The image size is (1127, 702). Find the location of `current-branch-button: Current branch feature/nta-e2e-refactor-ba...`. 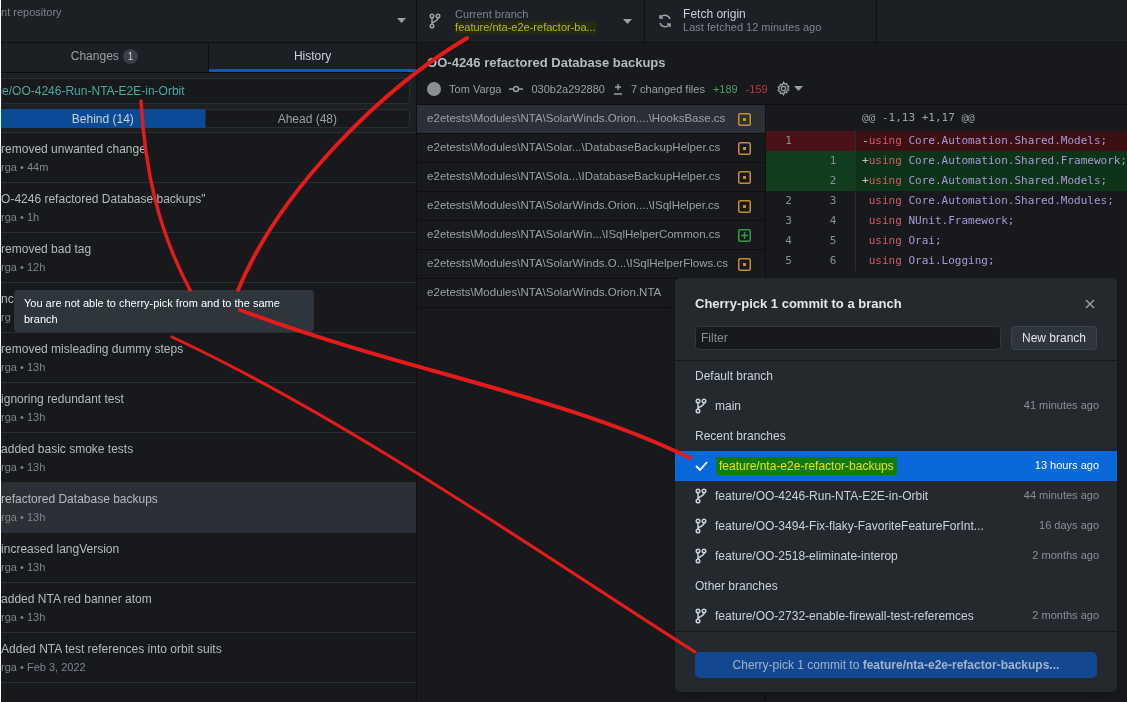

current-branch-button: Current branch feature/nta-e2e-refactor-ba... is located at coordinates (531, 21).